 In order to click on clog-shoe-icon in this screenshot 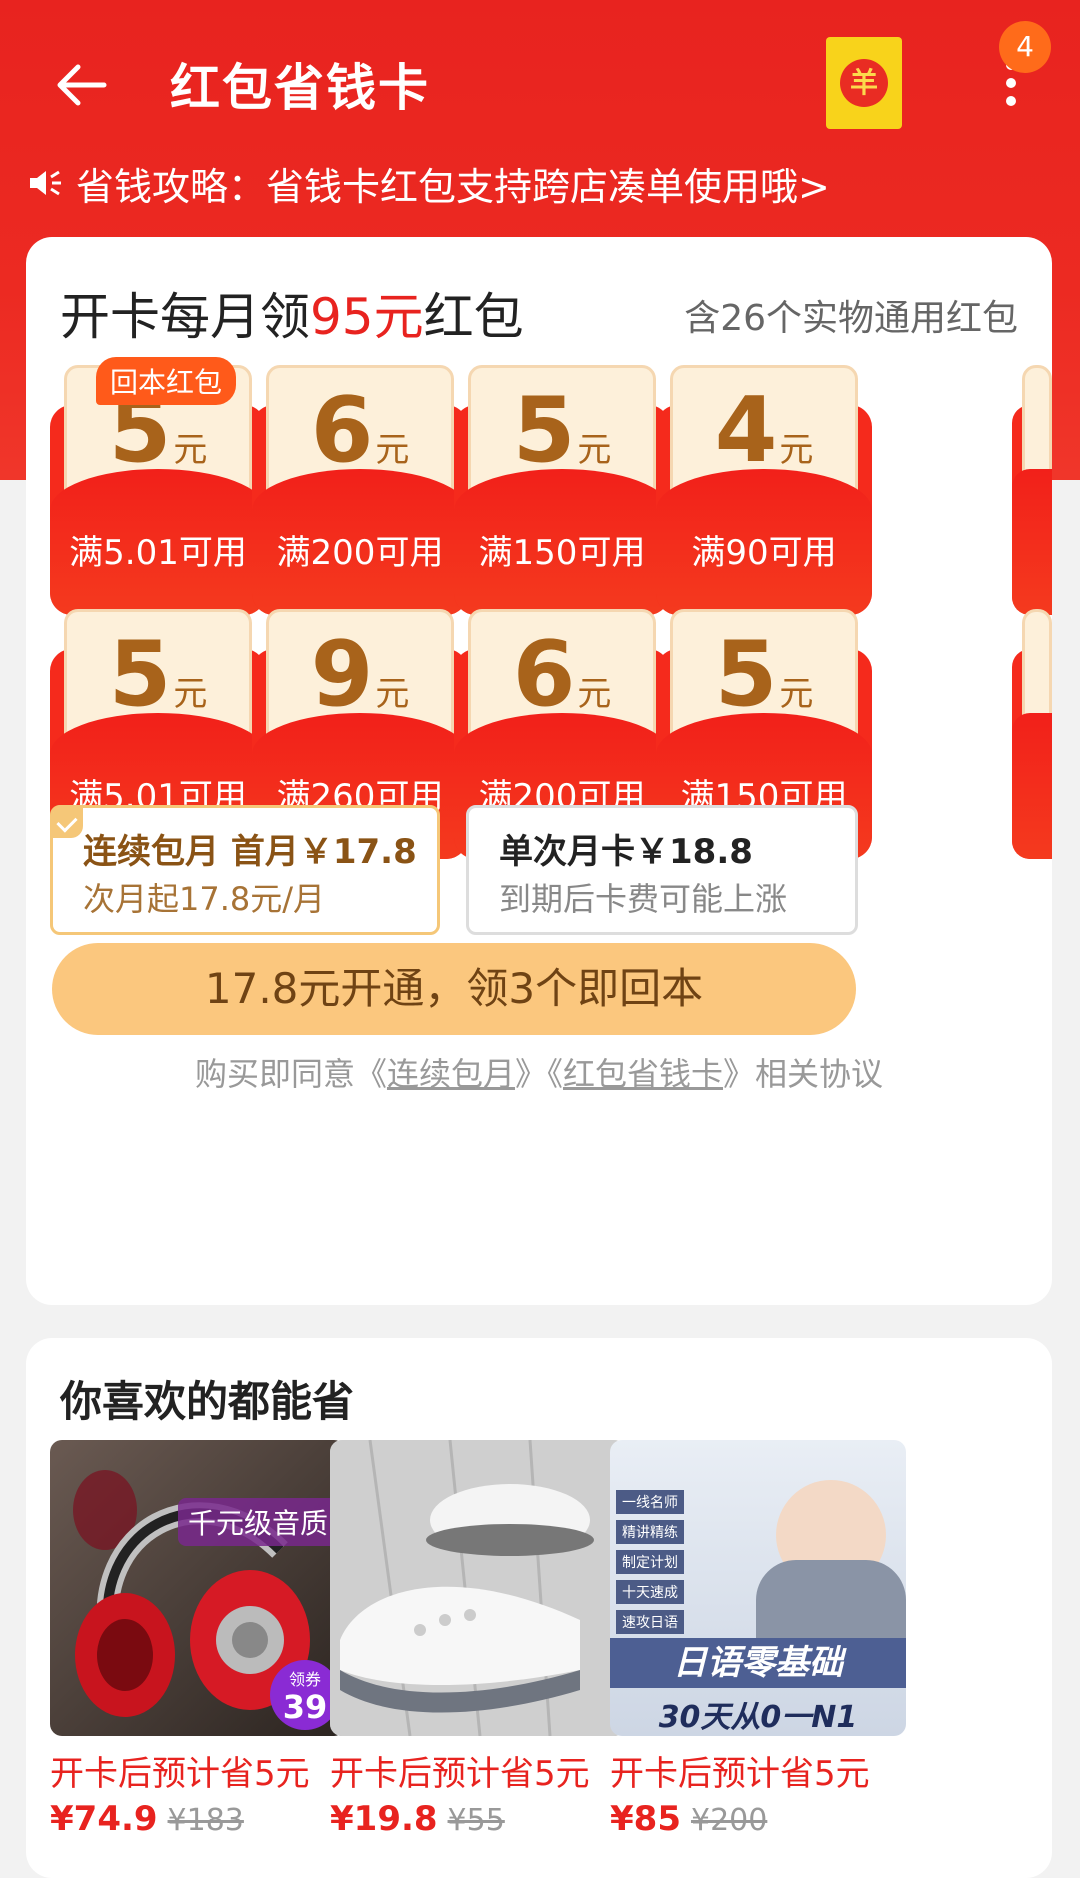, I will do `click(478, 1588)`.